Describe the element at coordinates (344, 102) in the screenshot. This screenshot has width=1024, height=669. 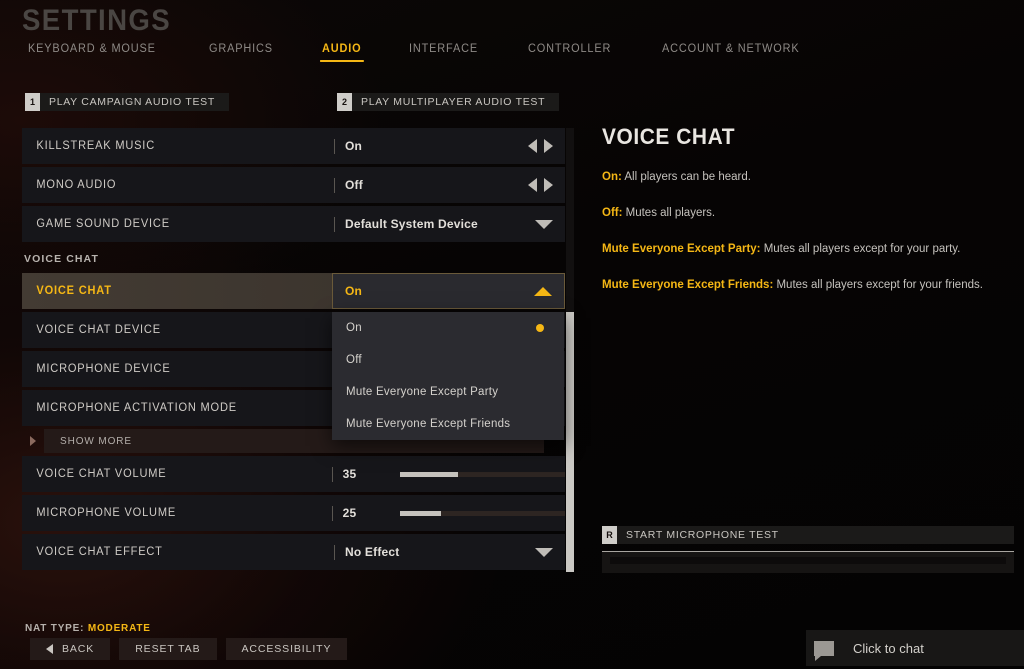
I see `key-badge-2: 2` at that location.